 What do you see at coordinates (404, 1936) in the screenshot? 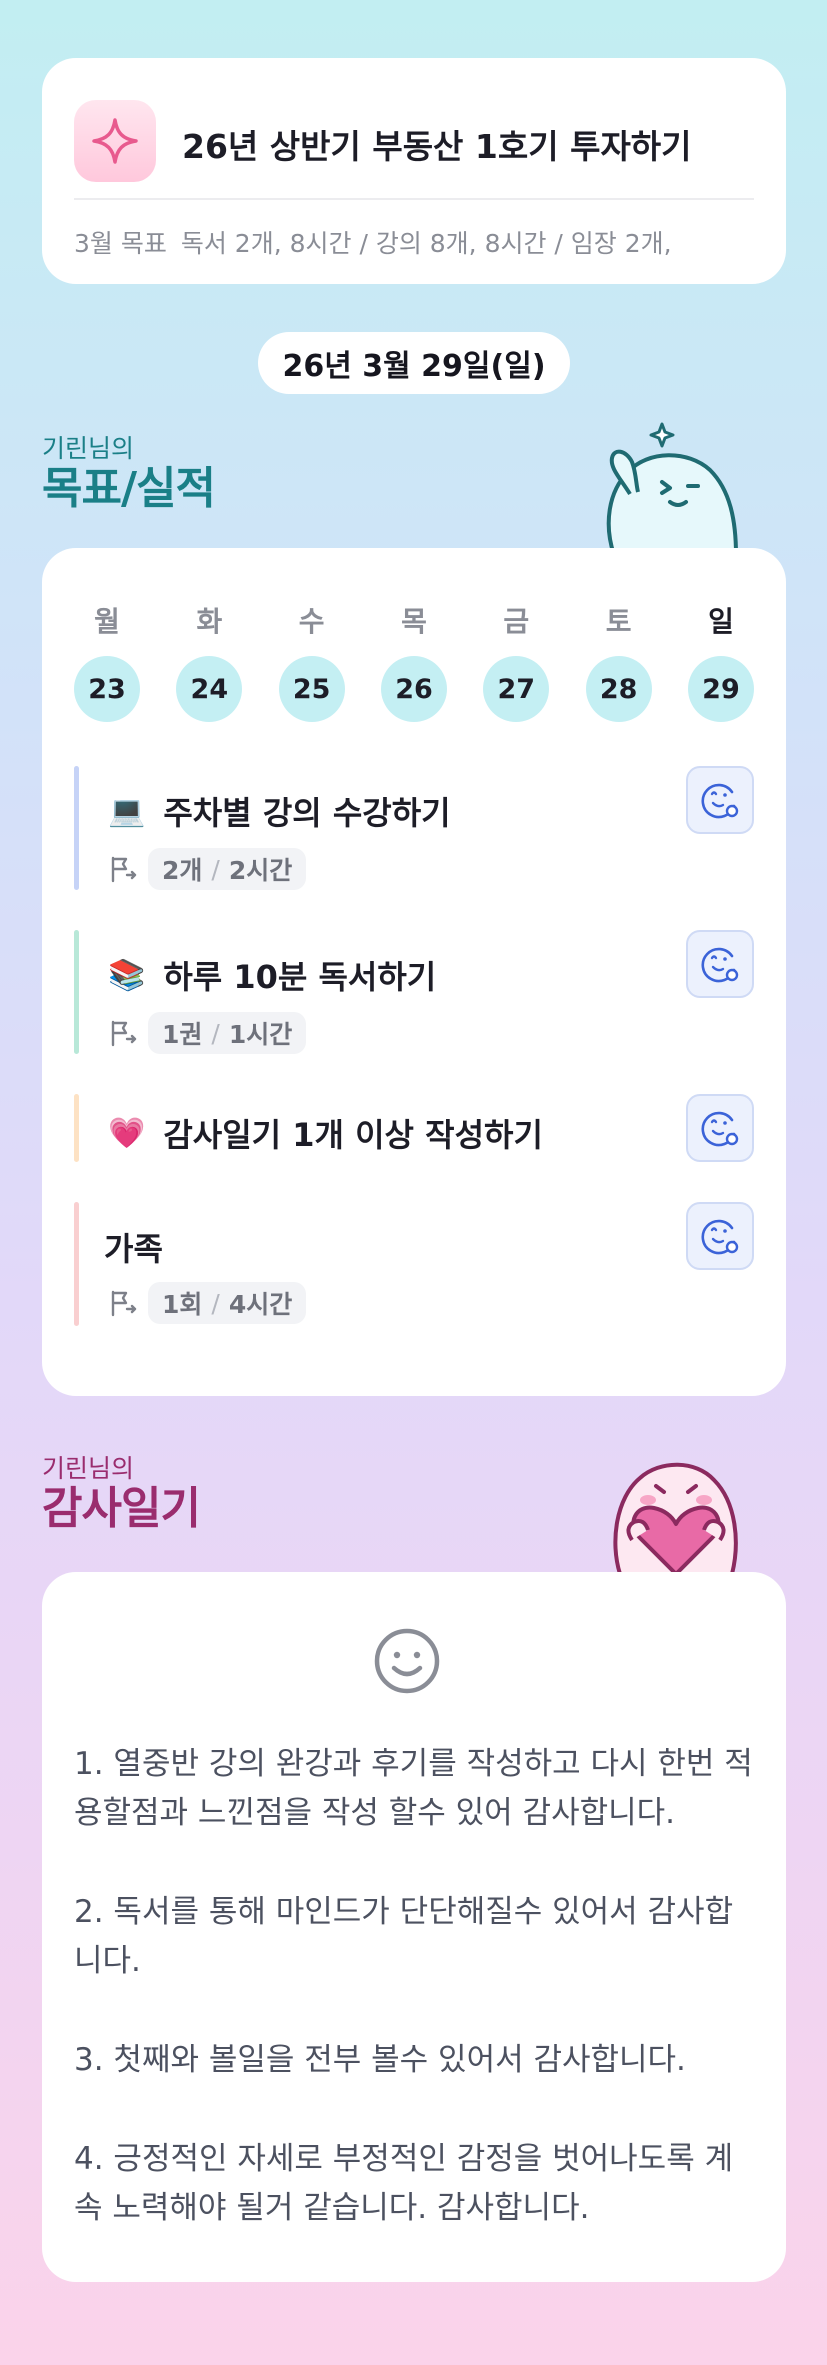
I see `gratitude-entry: 2. 독서를 통해 마인드가 단단해질수 있어서 감사합니다.` at bounding box center [404, 1936].